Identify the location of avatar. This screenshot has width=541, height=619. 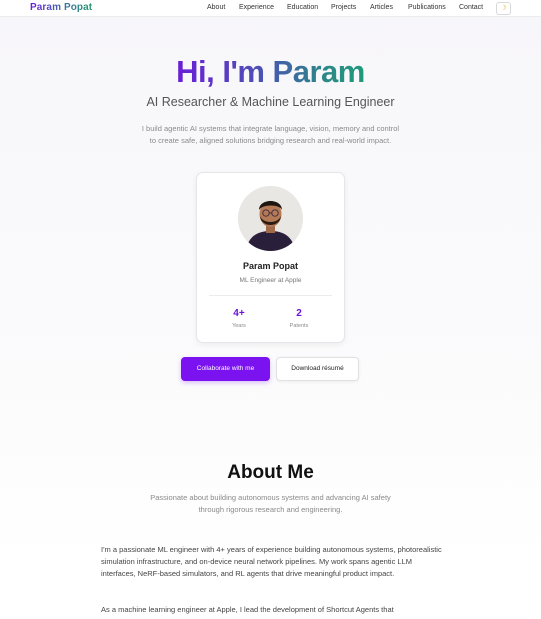
(270, 218).